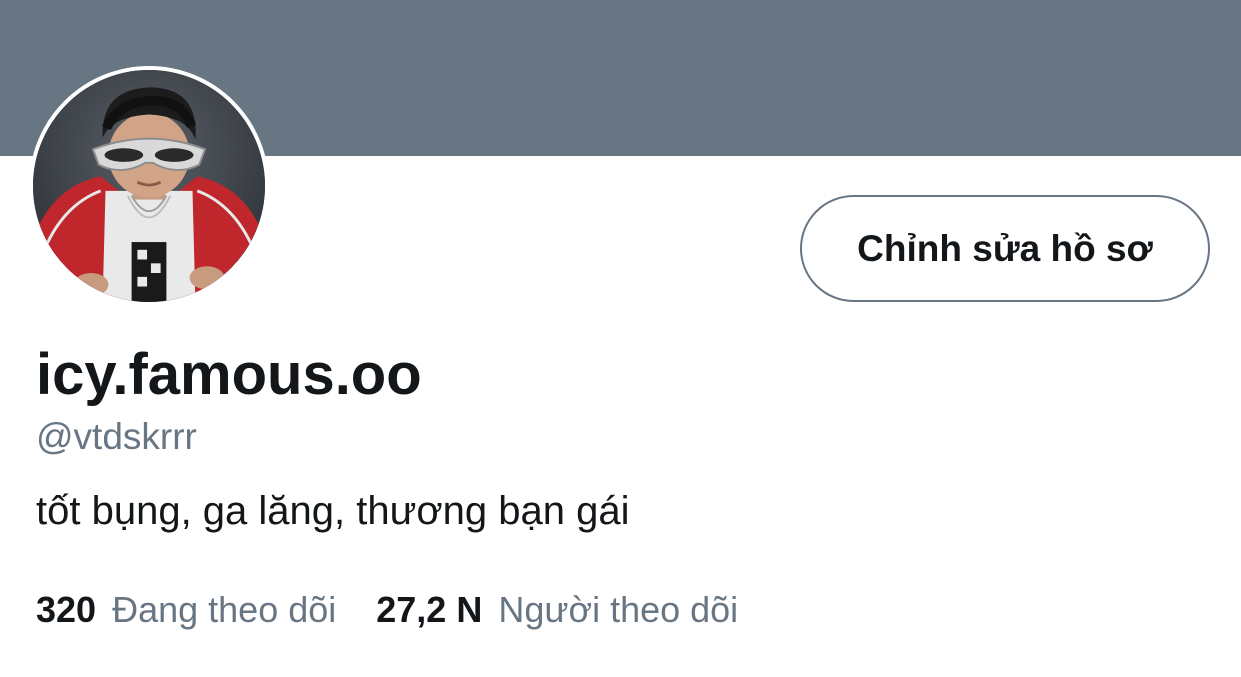 The height and width of the screenshot is (677, 1241). Describe the element at coordinates (229, 374) in the screenshot. I see `display-name: icy.famous.oo` at that location.